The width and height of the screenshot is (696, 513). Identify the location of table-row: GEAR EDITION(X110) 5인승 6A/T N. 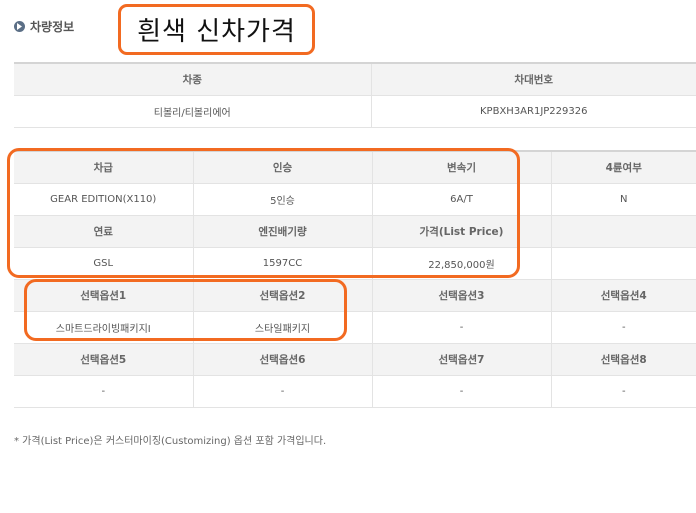
(355, 199).